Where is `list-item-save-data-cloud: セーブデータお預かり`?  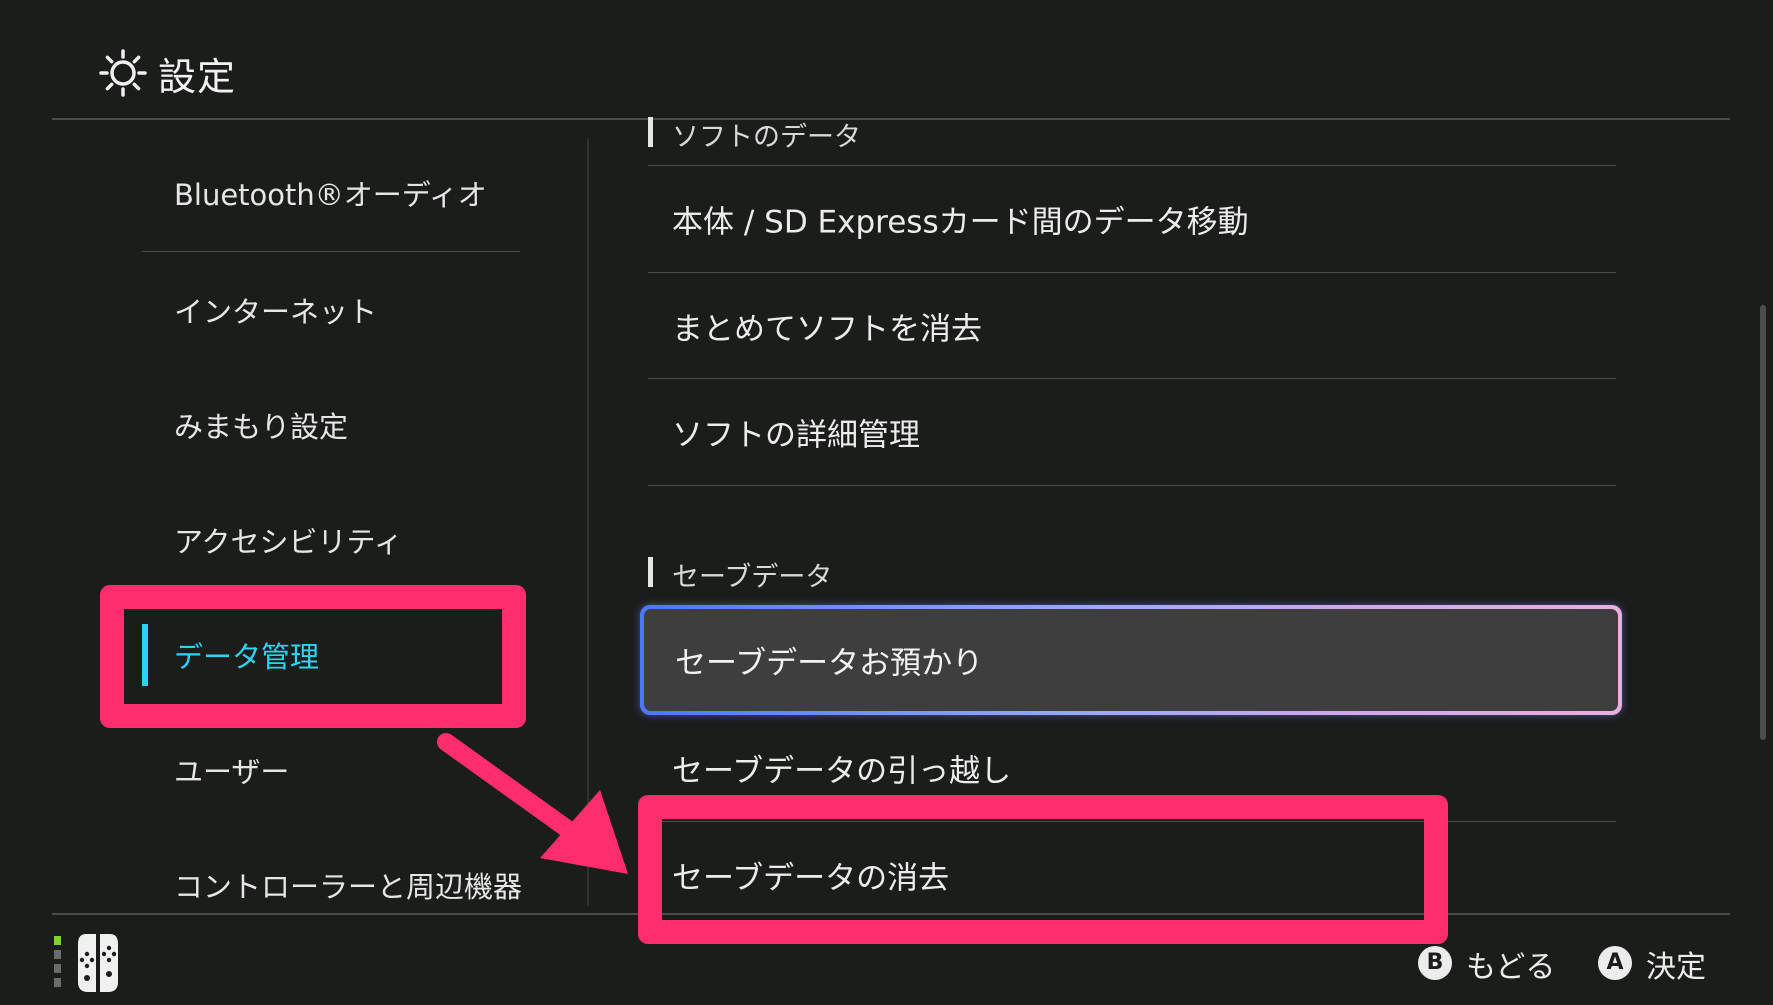
list-item-save-data-cloud: セーブデータお預かり is located at coordinates (1131, 660).